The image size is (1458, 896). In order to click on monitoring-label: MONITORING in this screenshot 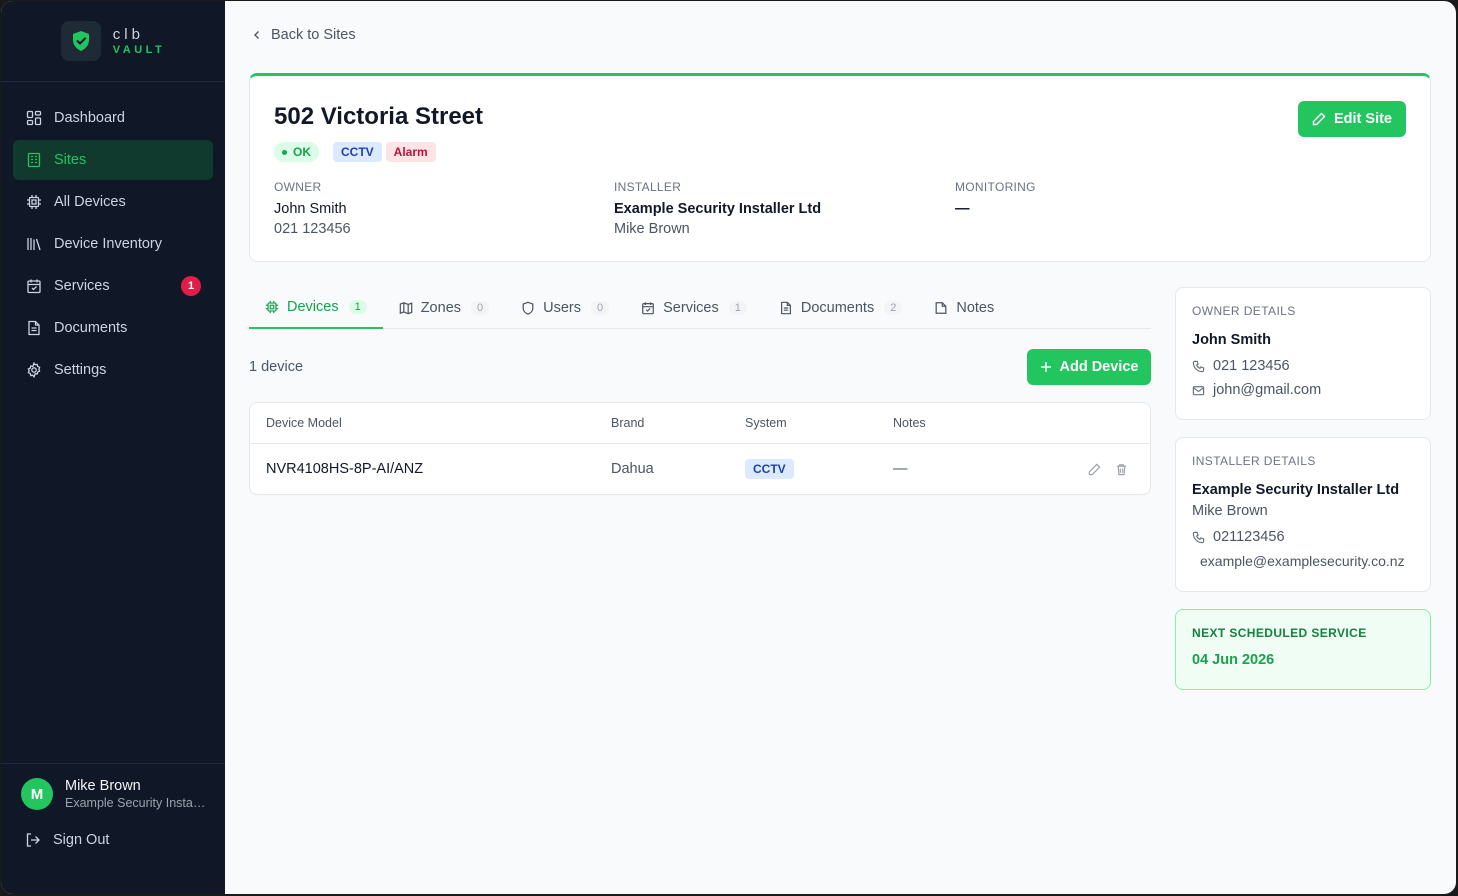, I will do `click(995, 187)`.